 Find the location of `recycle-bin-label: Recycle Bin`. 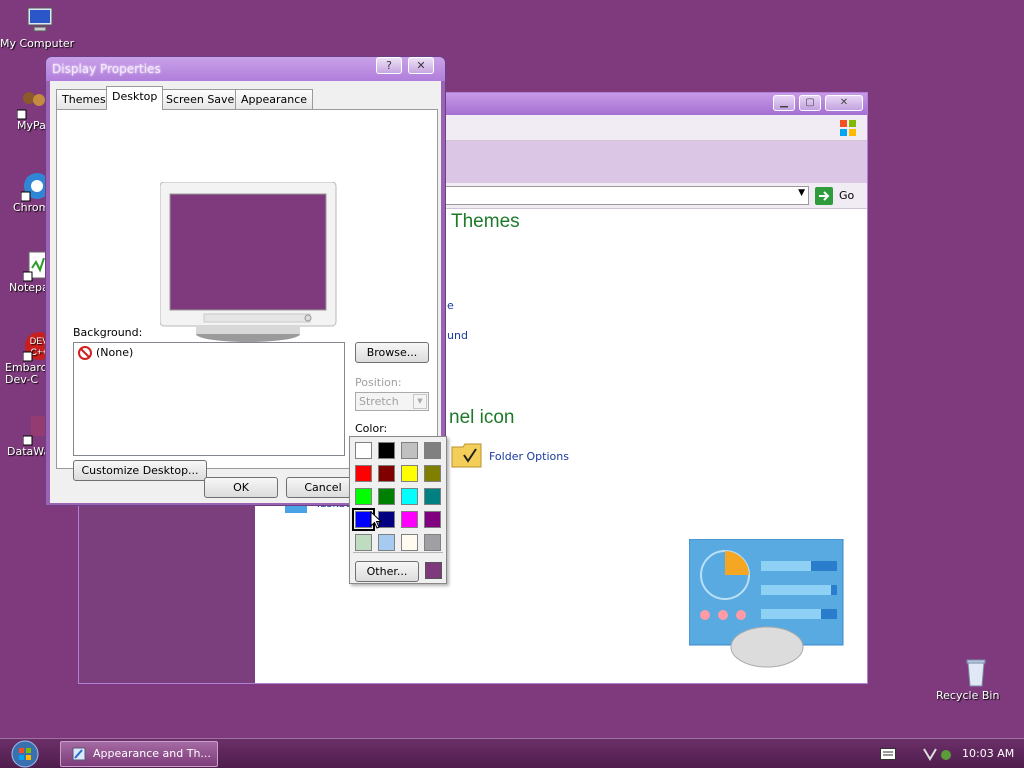

recycle-bin-label: Recycle Bin is located at coordinates (968, 695).